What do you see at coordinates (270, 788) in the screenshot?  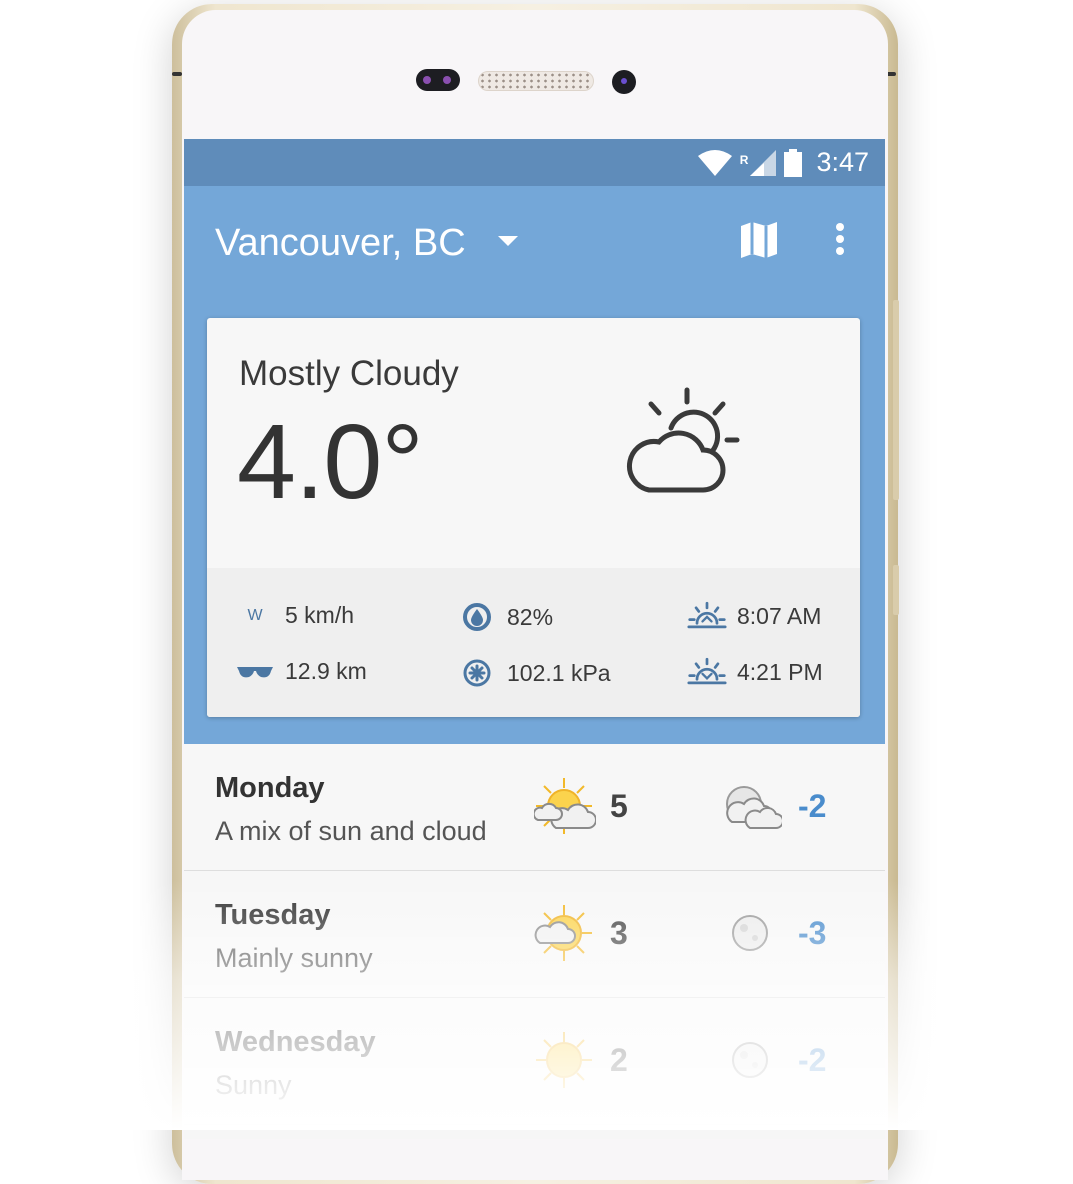 I see `forecast-day: Monday` at bounding box center [270, 788].